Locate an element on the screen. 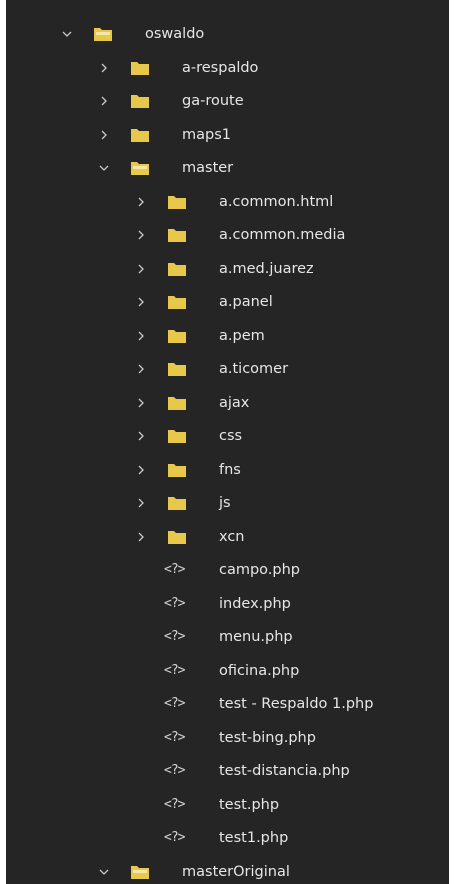 This screenshot has height=884, width=456. folder-name: masterOriginal is located at coordinates (236, 871).